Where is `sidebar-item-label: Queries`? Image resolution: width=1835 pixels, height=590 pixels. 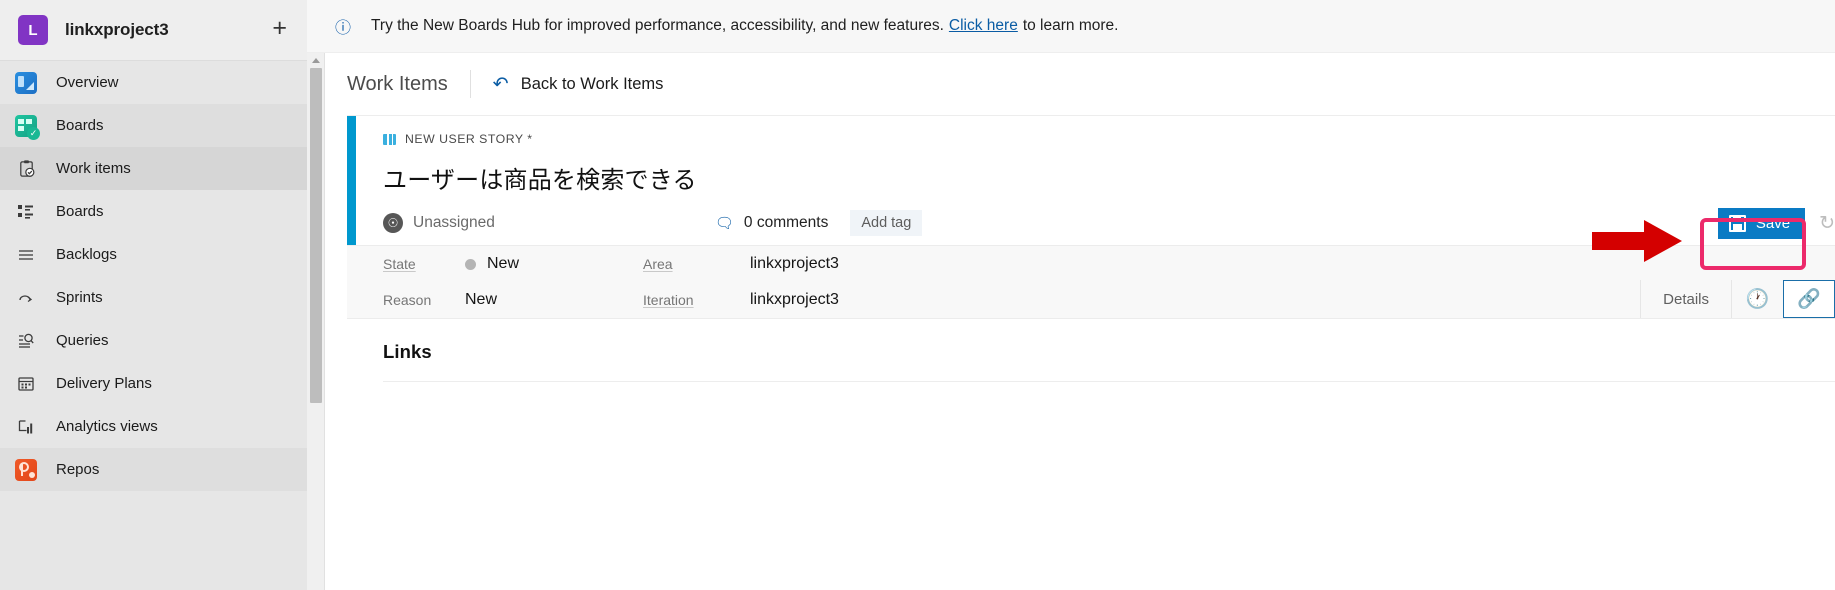
sidebar-item-label: Queries is located at coordinates (82, 340).